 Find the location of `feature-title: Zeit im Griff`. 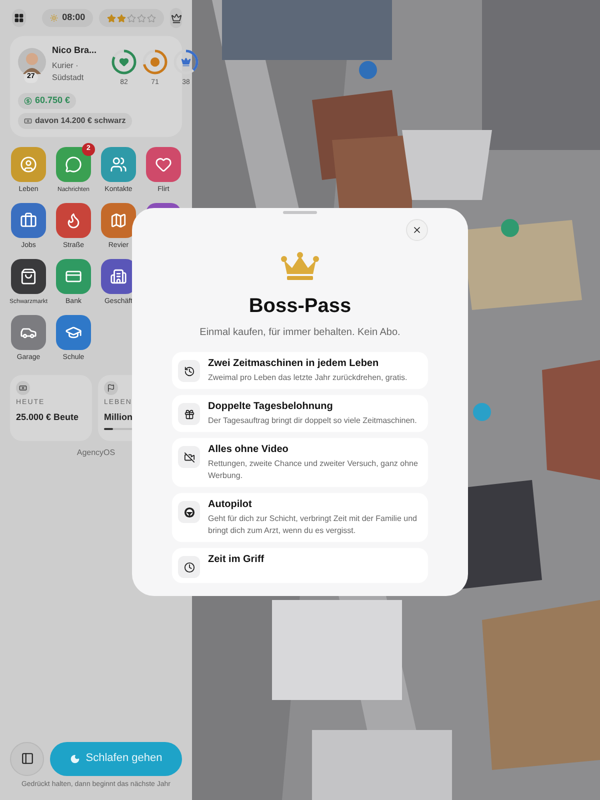

feature-title: Zeit im Griff is located at coordinates (236, 559).